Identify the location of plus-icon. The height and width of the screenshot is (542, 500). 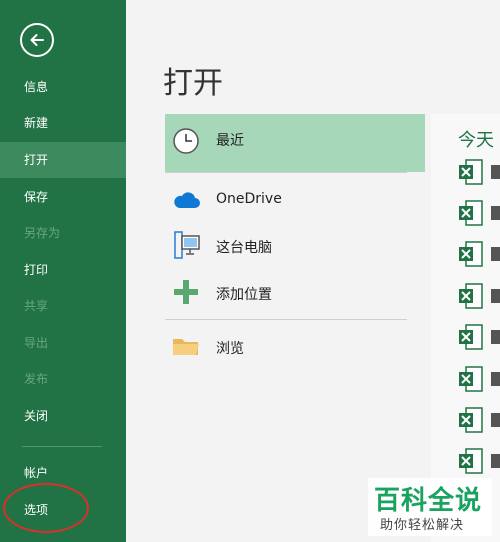
(186, 292).